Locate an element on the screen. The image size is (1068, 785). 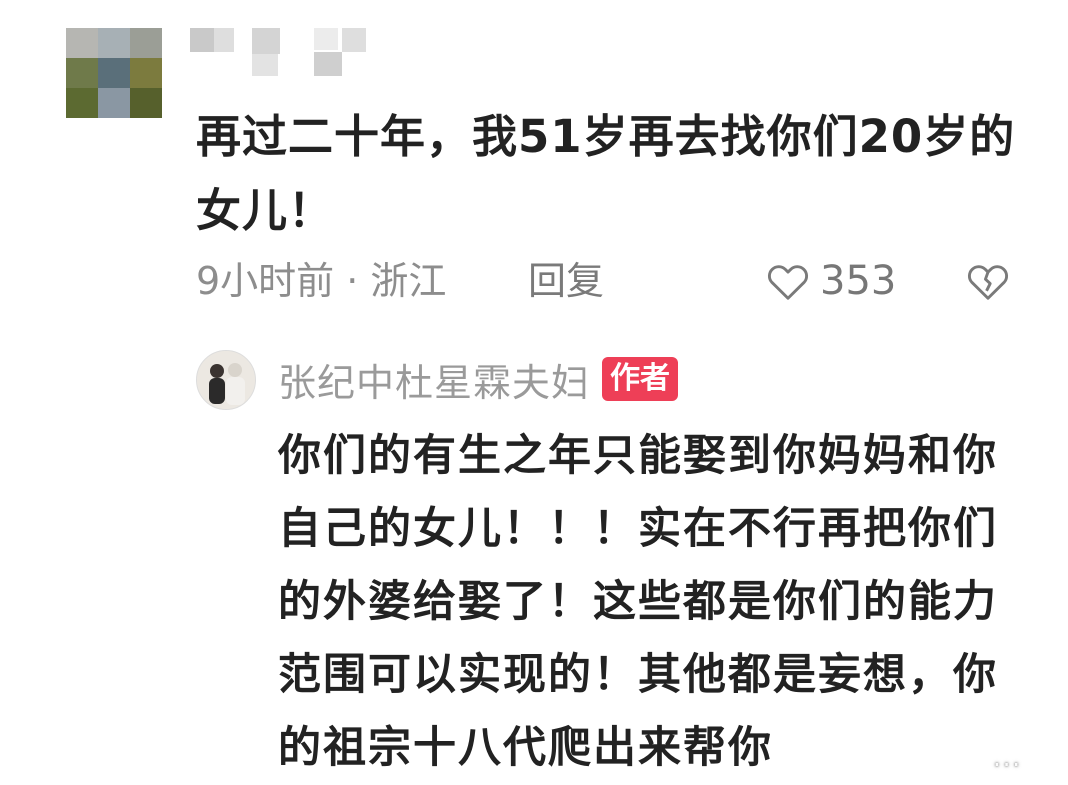
author-badge: 作者 is located at coordinates (640, 379).